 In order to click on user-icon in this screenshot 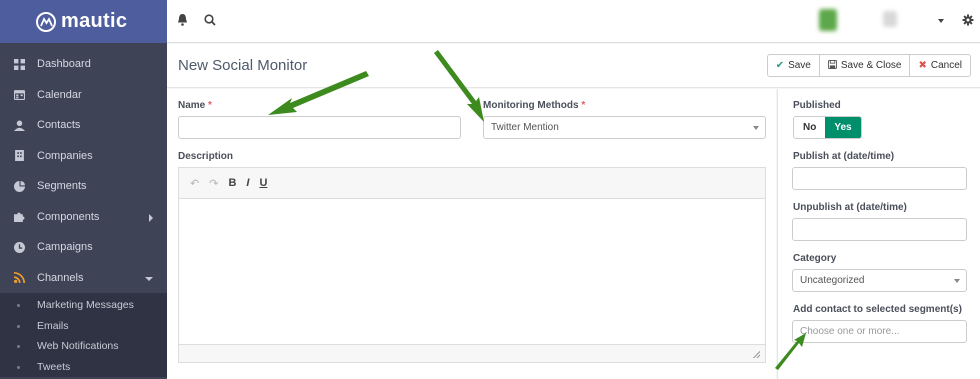, I will do `click(19, 125)`.